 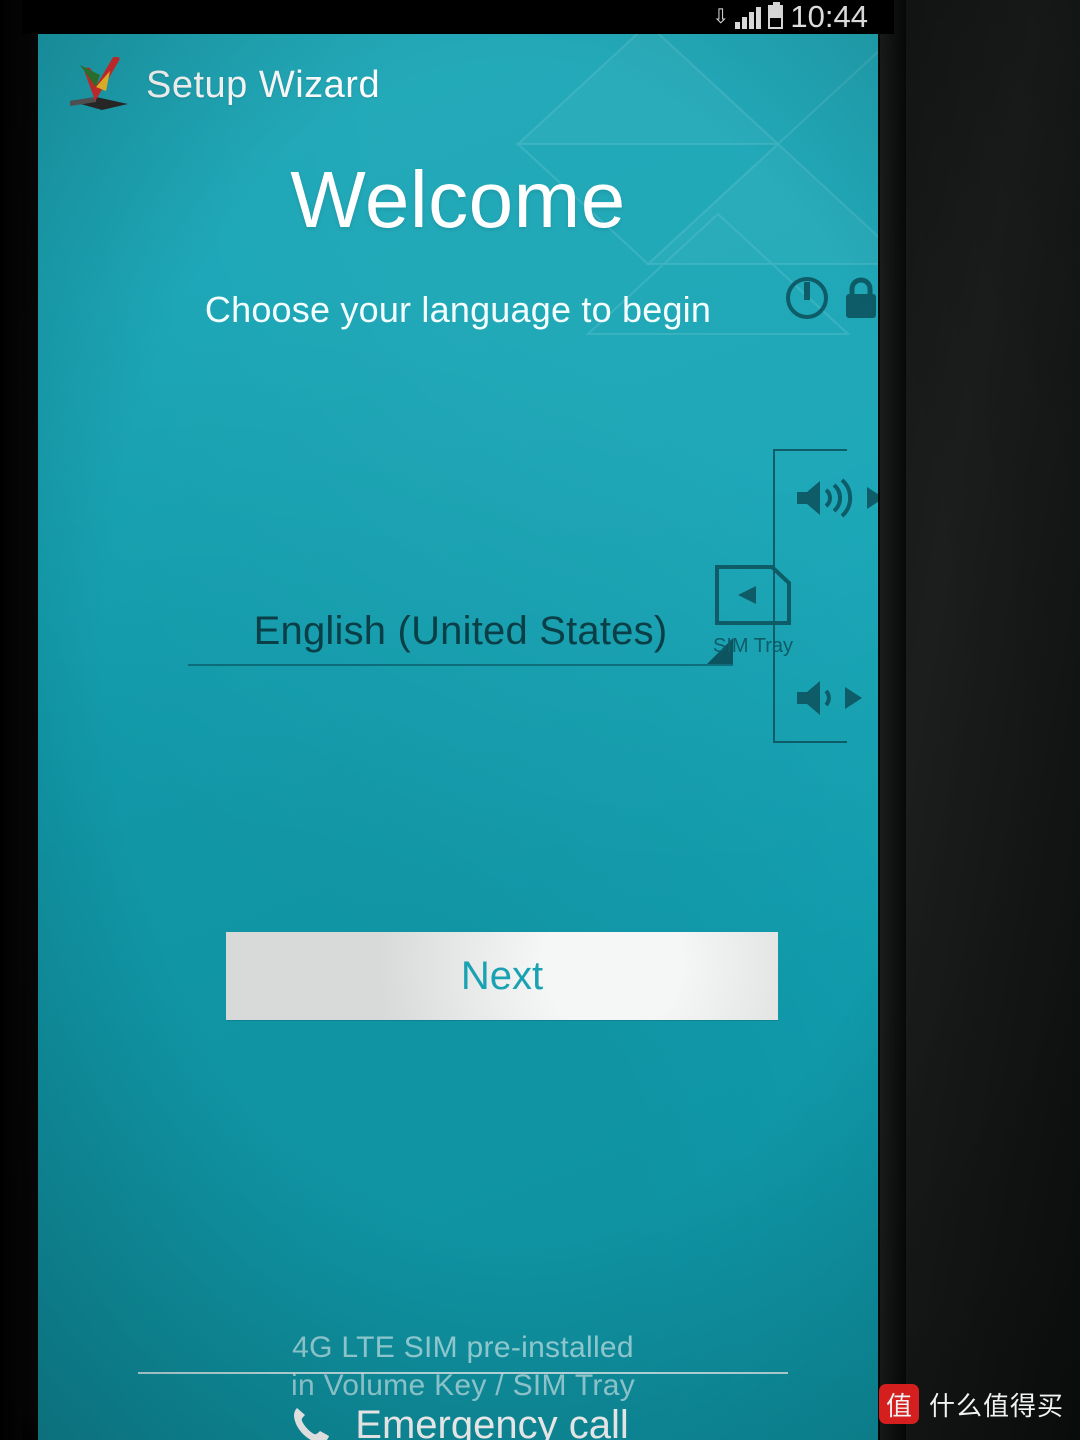 What do you see at coordinates (825, 498) in the screenshot?
I see `volume-up-icon` at bounding box center [825, 498].